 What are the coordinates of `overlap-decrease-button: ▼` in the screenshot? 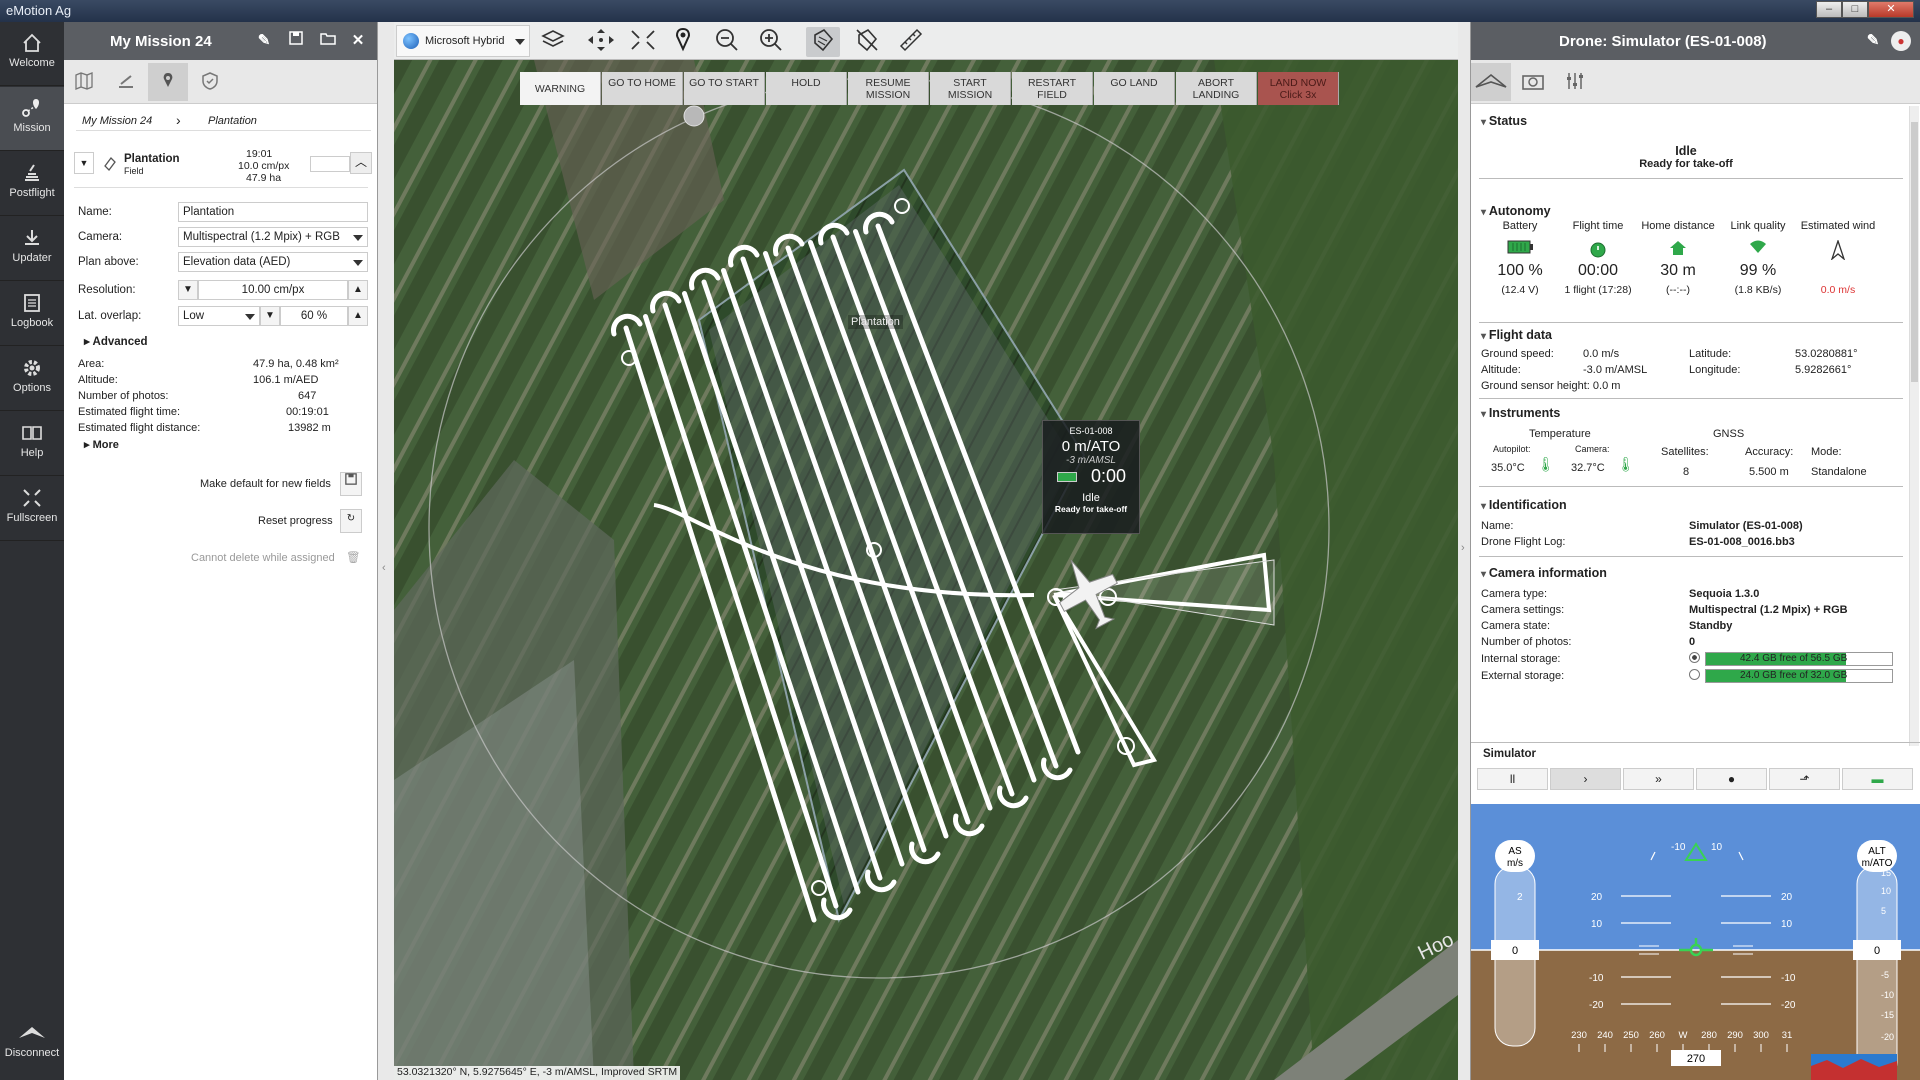 It's located at (270, 316).